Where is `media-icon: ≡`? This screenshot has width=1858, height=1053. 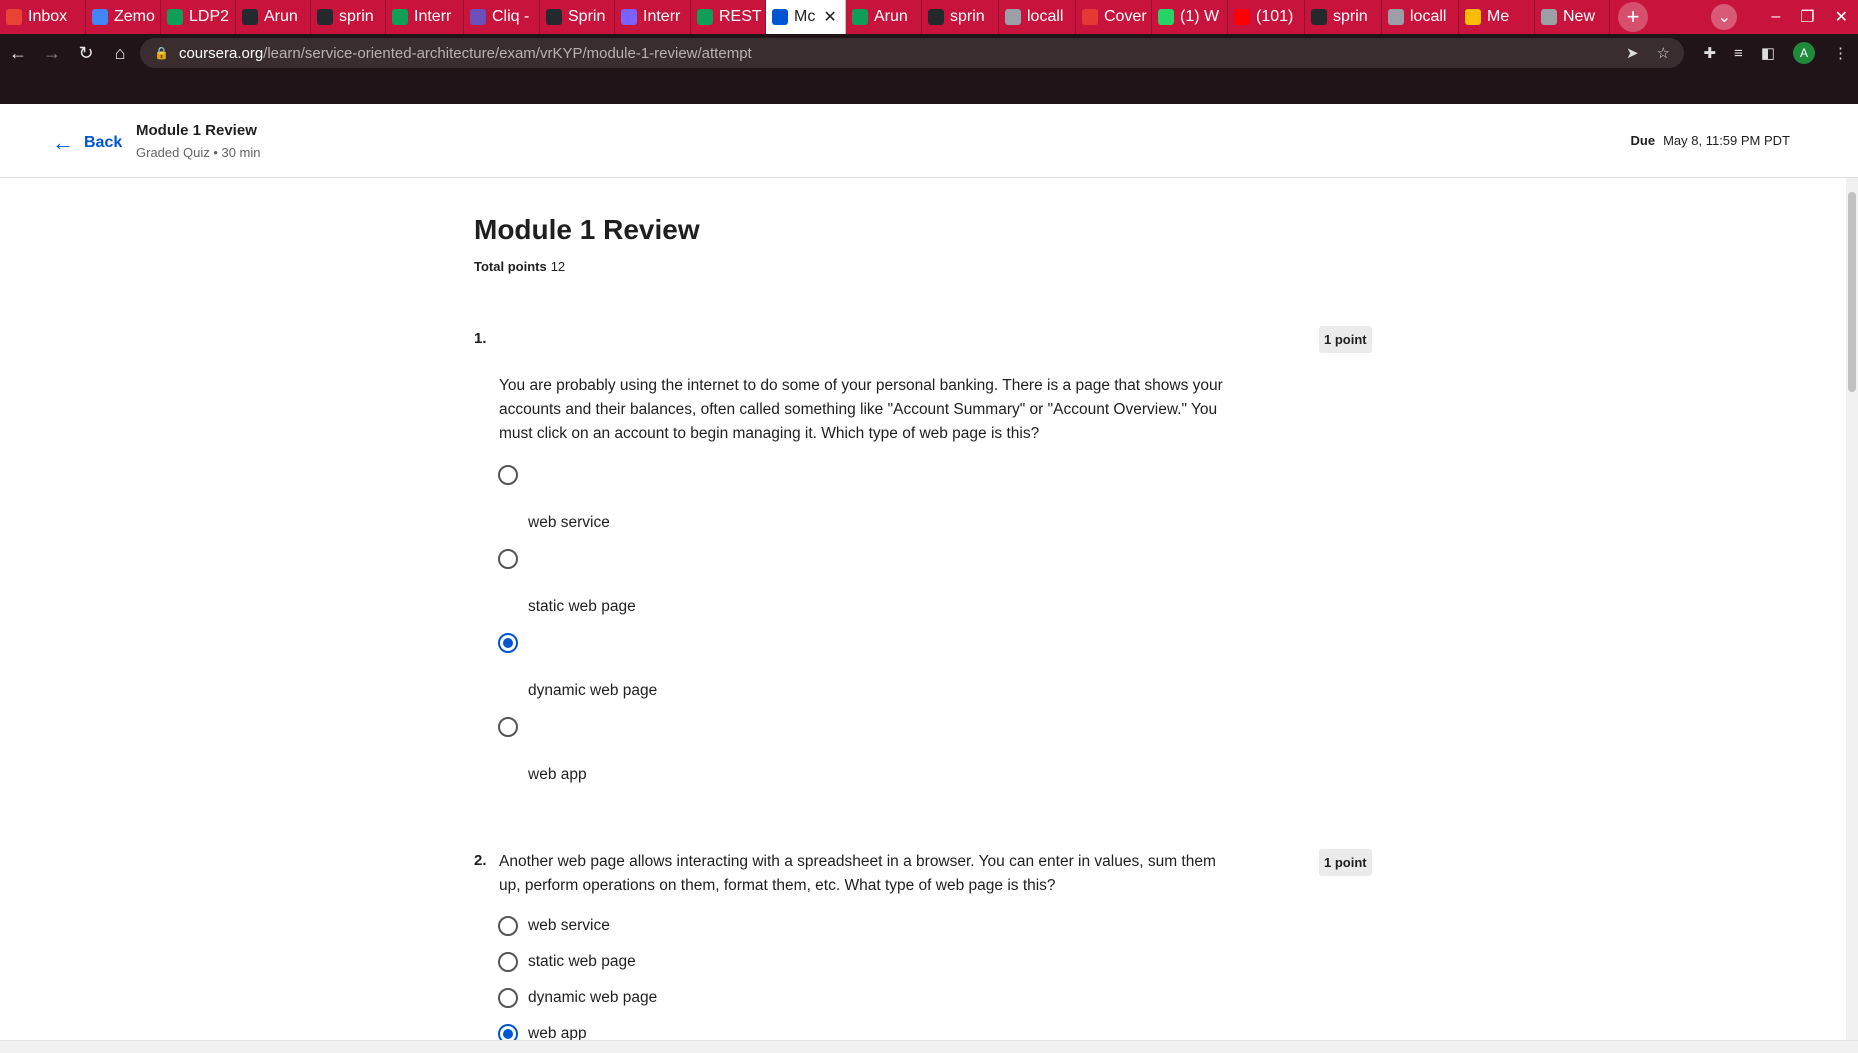
media-icon: ≡ is located at coordinates (1738, 53).